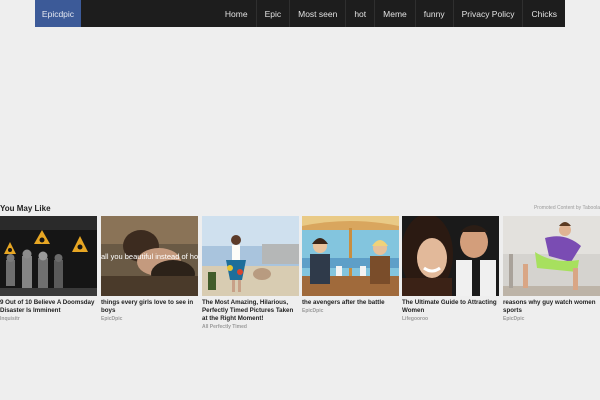 The height and width of the screenshot is (400, 600). I want to click on recommendation-card: the avengers after the battle EpicDpic, so click(350, 265).